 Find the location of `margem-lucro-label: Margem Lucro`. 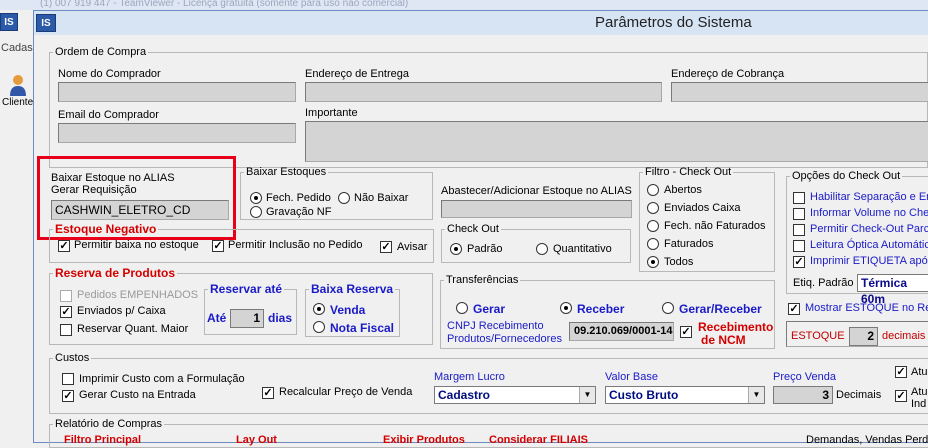

margem-lucro-label: Margem Lucro is located at coordinates (469, 377).